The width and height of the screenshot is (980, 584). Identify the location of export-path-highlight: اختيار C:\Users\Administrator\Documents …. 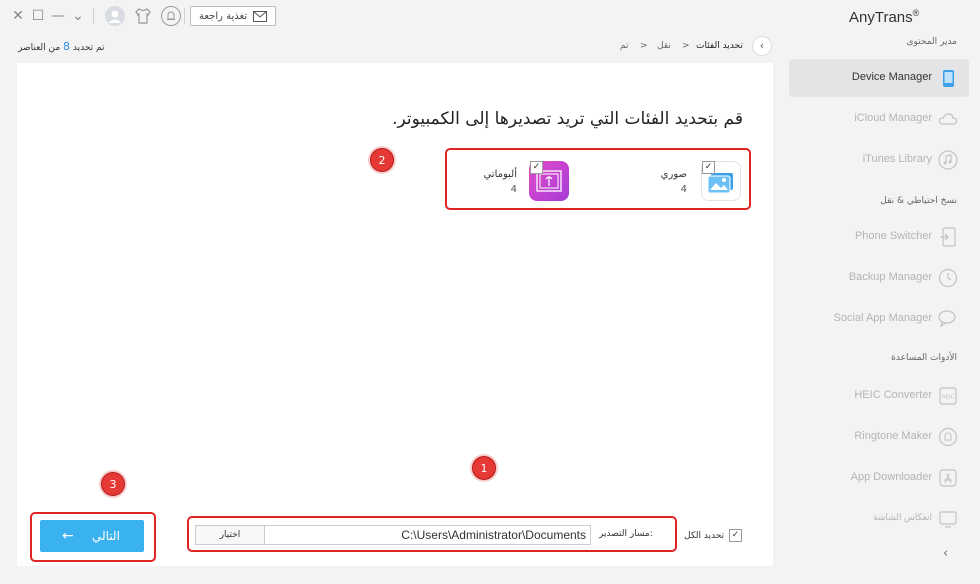
(432, 534).